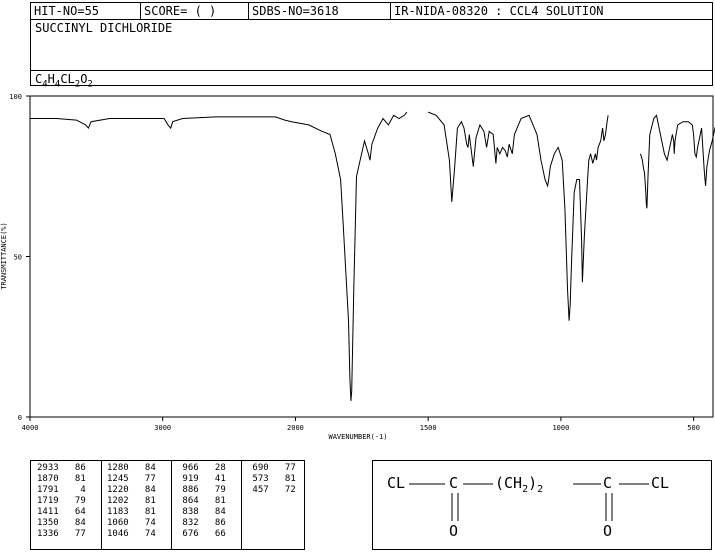 This screenshot has width=715, height=553. What do you see at coordinates (560, 428) in the screenshot?
I see `x-tick-label: 1000` at bounding box center [560, 428].